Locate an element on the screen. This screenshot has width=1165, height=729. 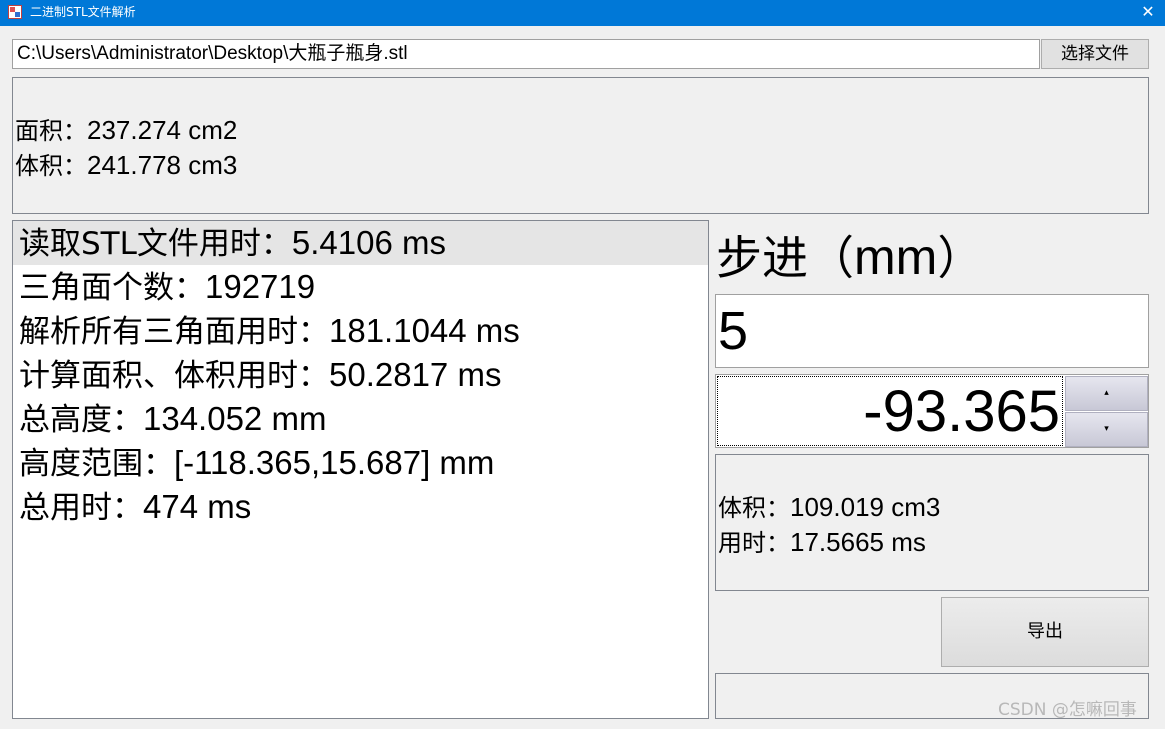
list-item: 高度范围：[-118.365,15.687] mm is located at coordinates (360, 463).